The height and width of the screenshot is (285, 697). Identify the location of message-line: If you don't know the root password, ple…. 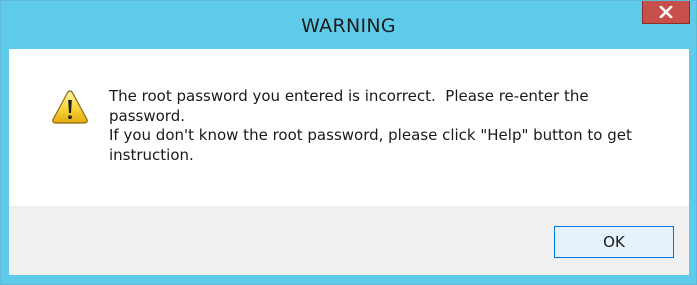
(370, 135).